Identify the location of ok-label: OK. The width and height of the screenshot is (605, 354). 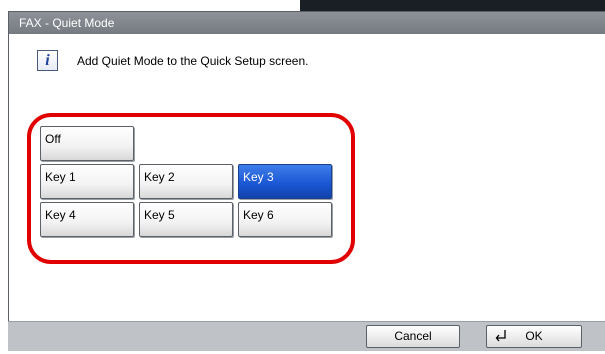
(534, 336).